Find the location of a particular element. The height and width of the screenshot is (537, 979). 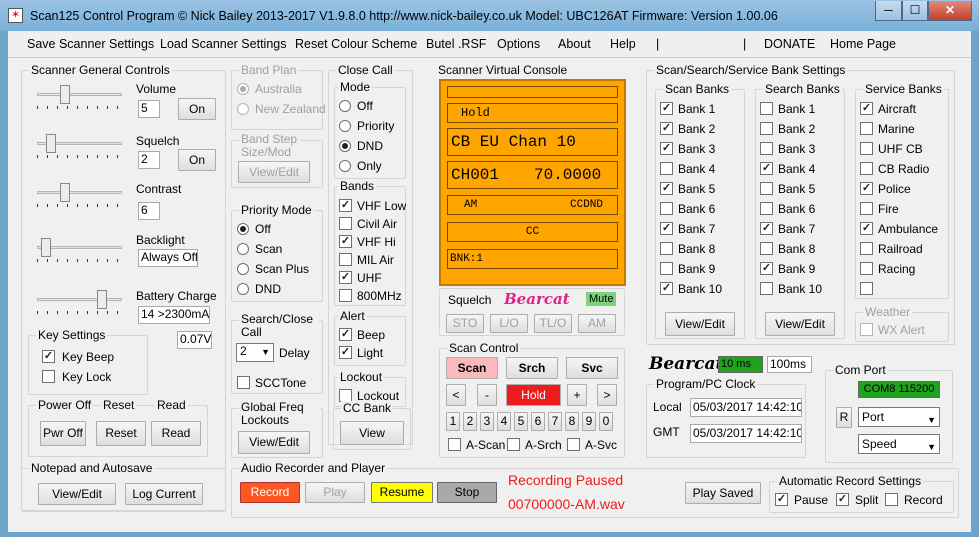

tlo-button: TL/O is located at coordinates (553, 323).